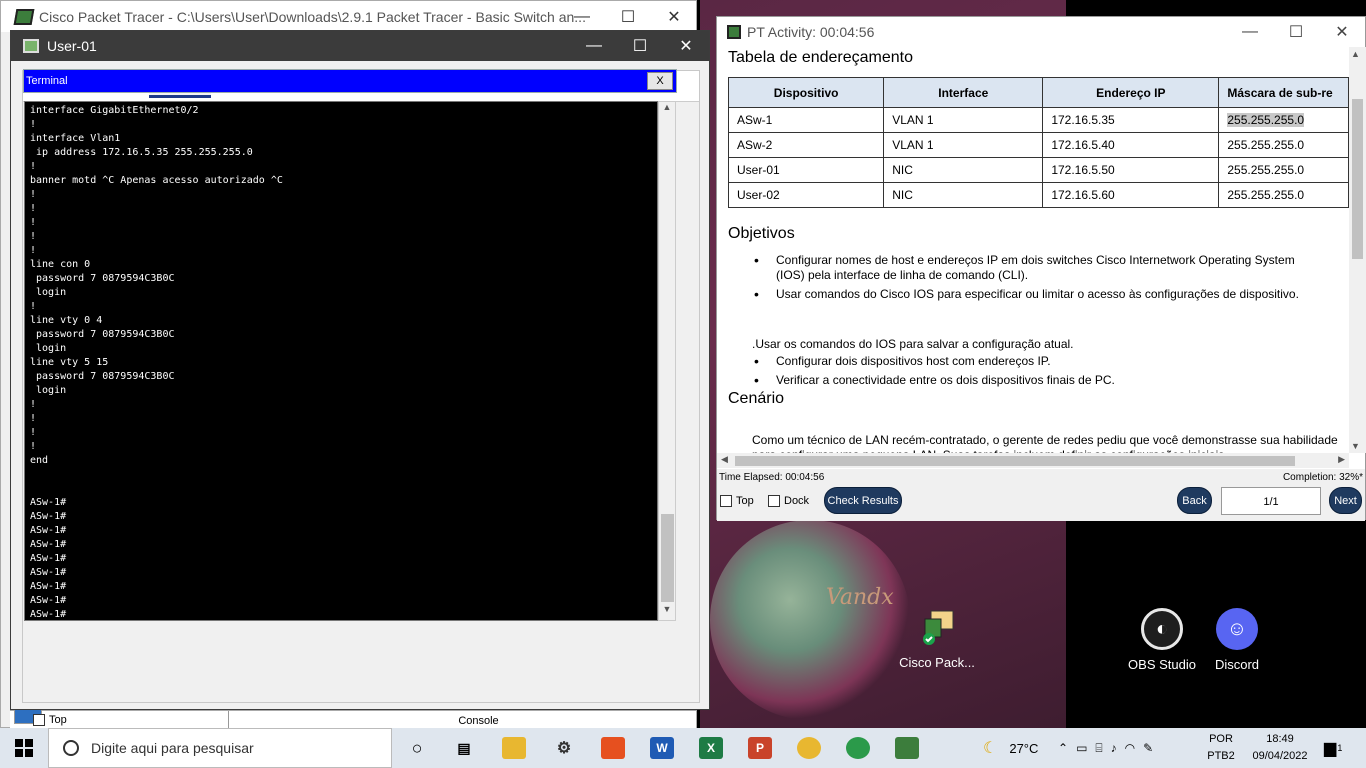 This screenshot has width=1366, height=768. I want to click on chrome-profile-icon, so click(858, 748).